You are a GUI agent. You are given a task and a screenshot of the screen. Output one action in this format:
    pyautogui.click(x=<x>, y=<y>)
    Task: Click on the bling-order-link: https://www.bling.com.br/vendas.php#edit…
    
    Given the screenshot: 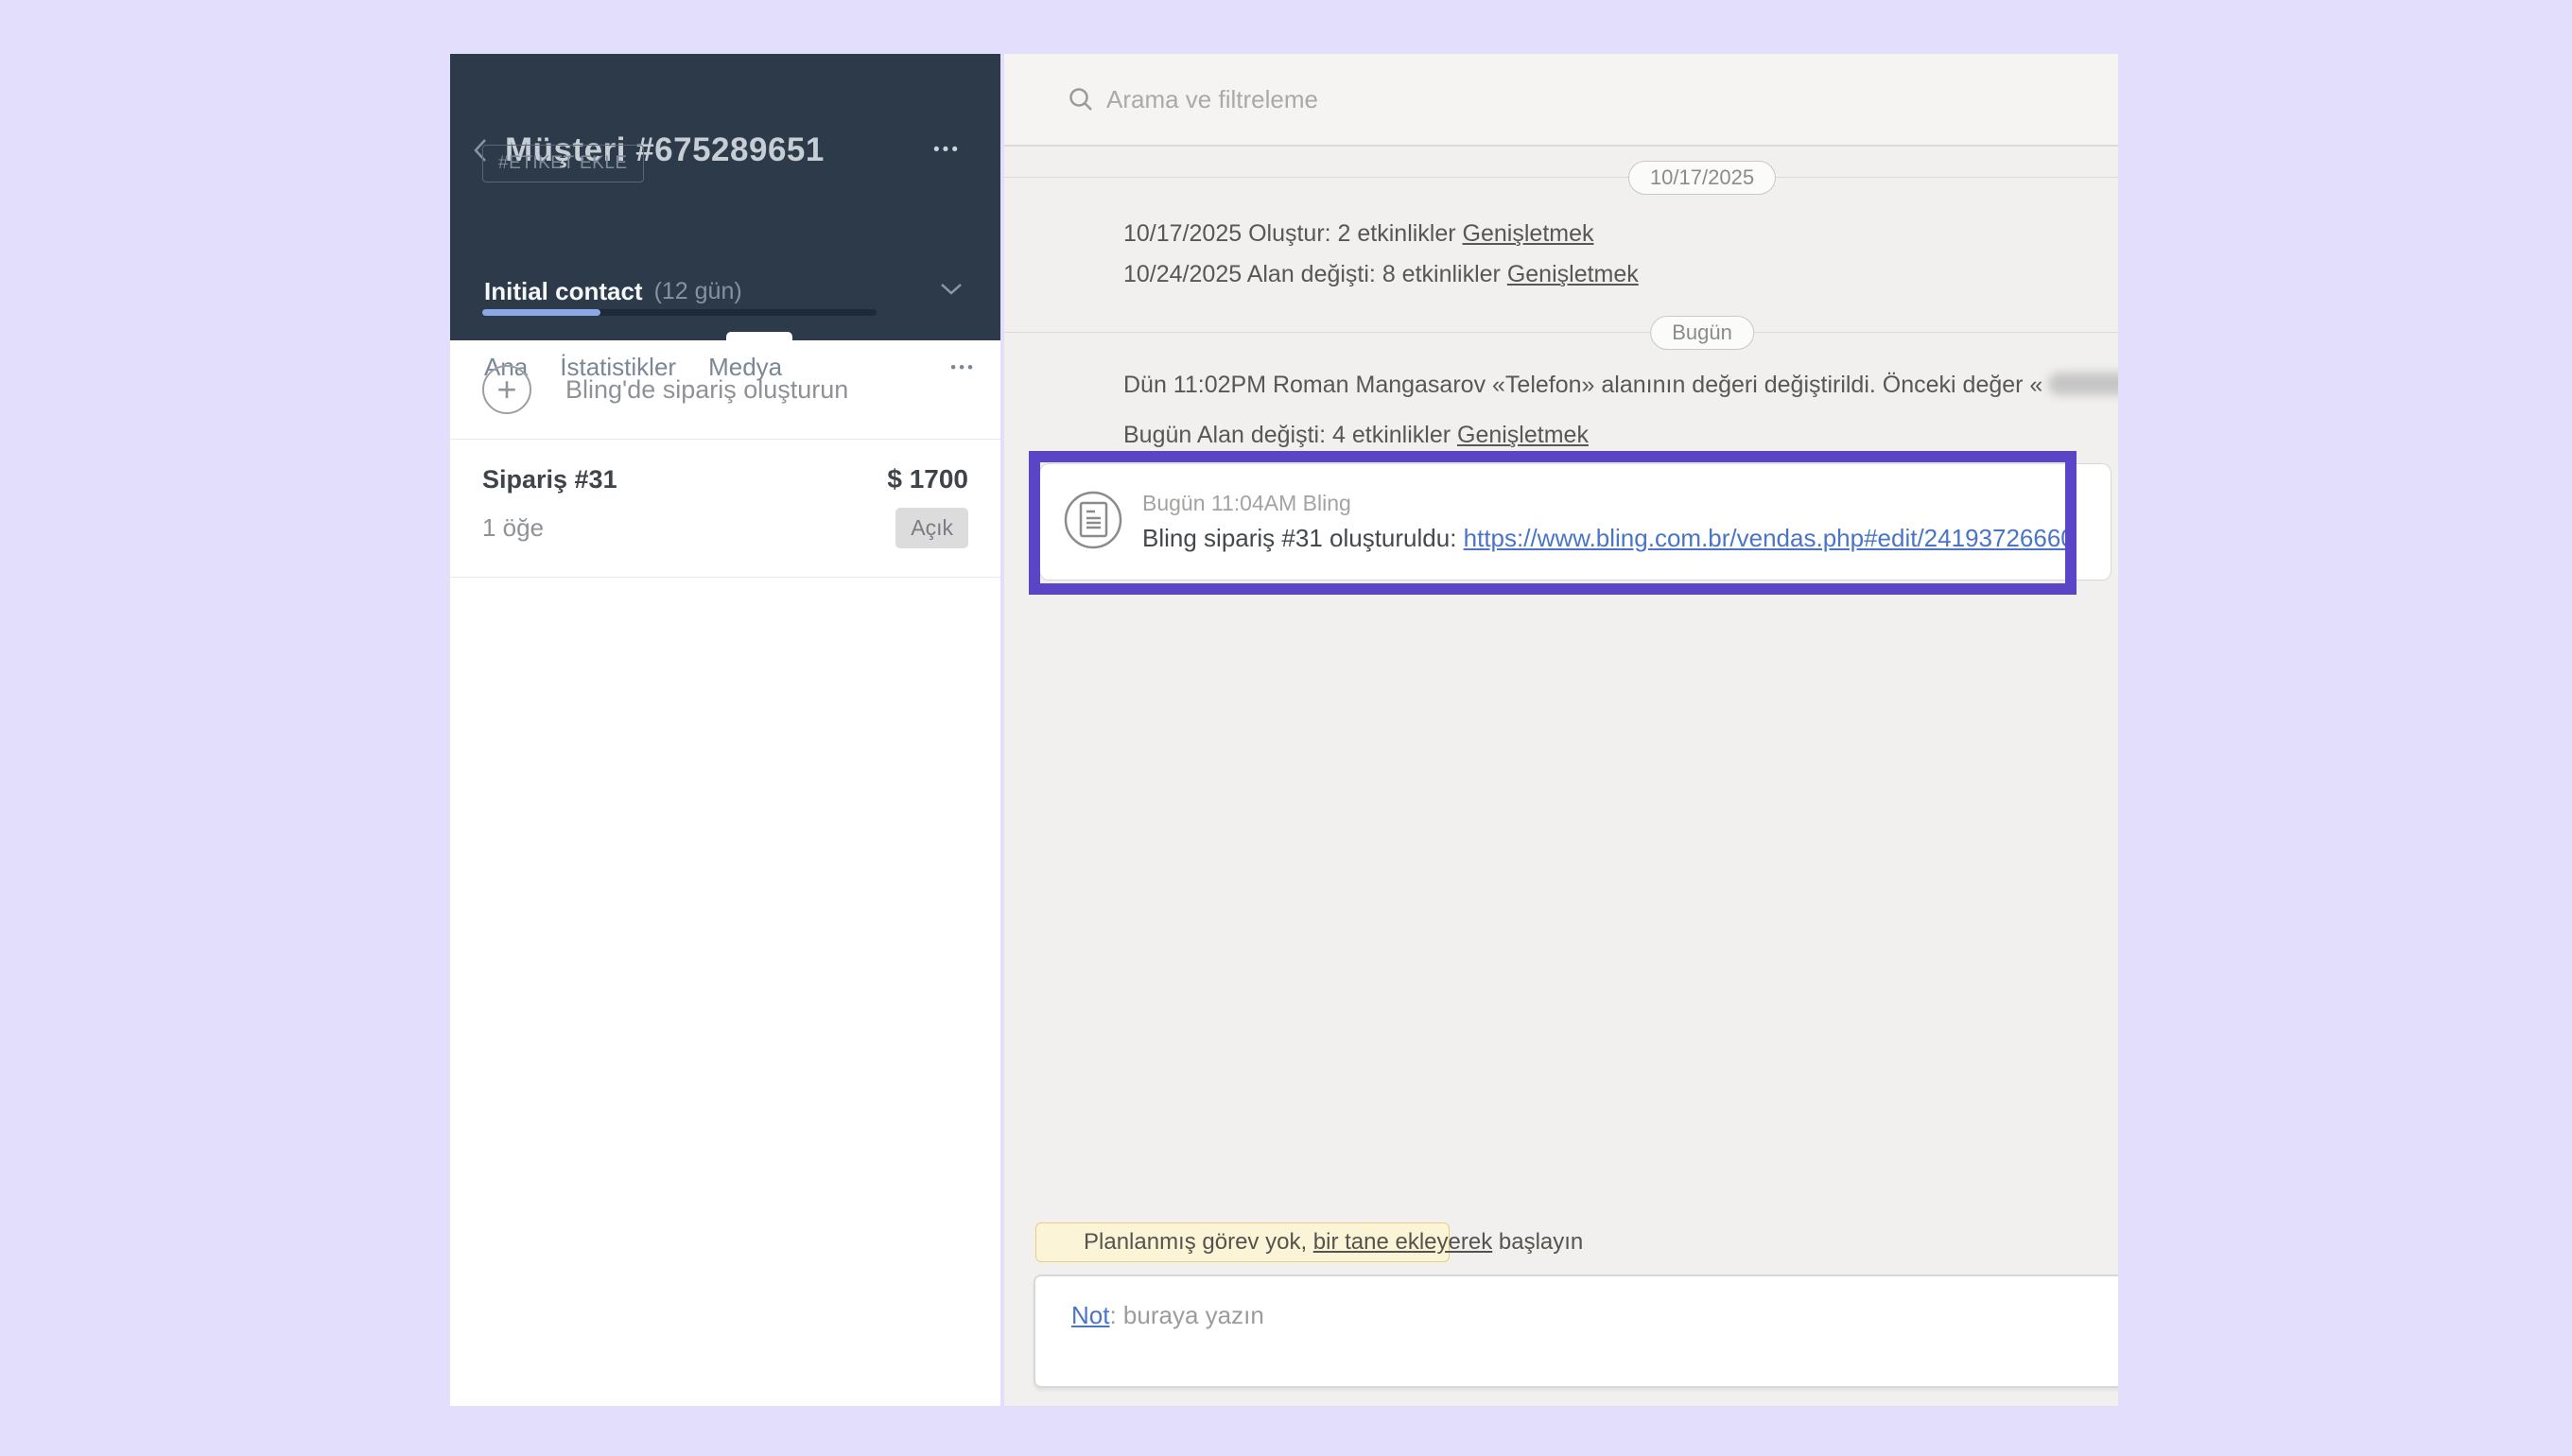 What is the action you would take?
    pyautogui.click(x=1769, y=538)
    